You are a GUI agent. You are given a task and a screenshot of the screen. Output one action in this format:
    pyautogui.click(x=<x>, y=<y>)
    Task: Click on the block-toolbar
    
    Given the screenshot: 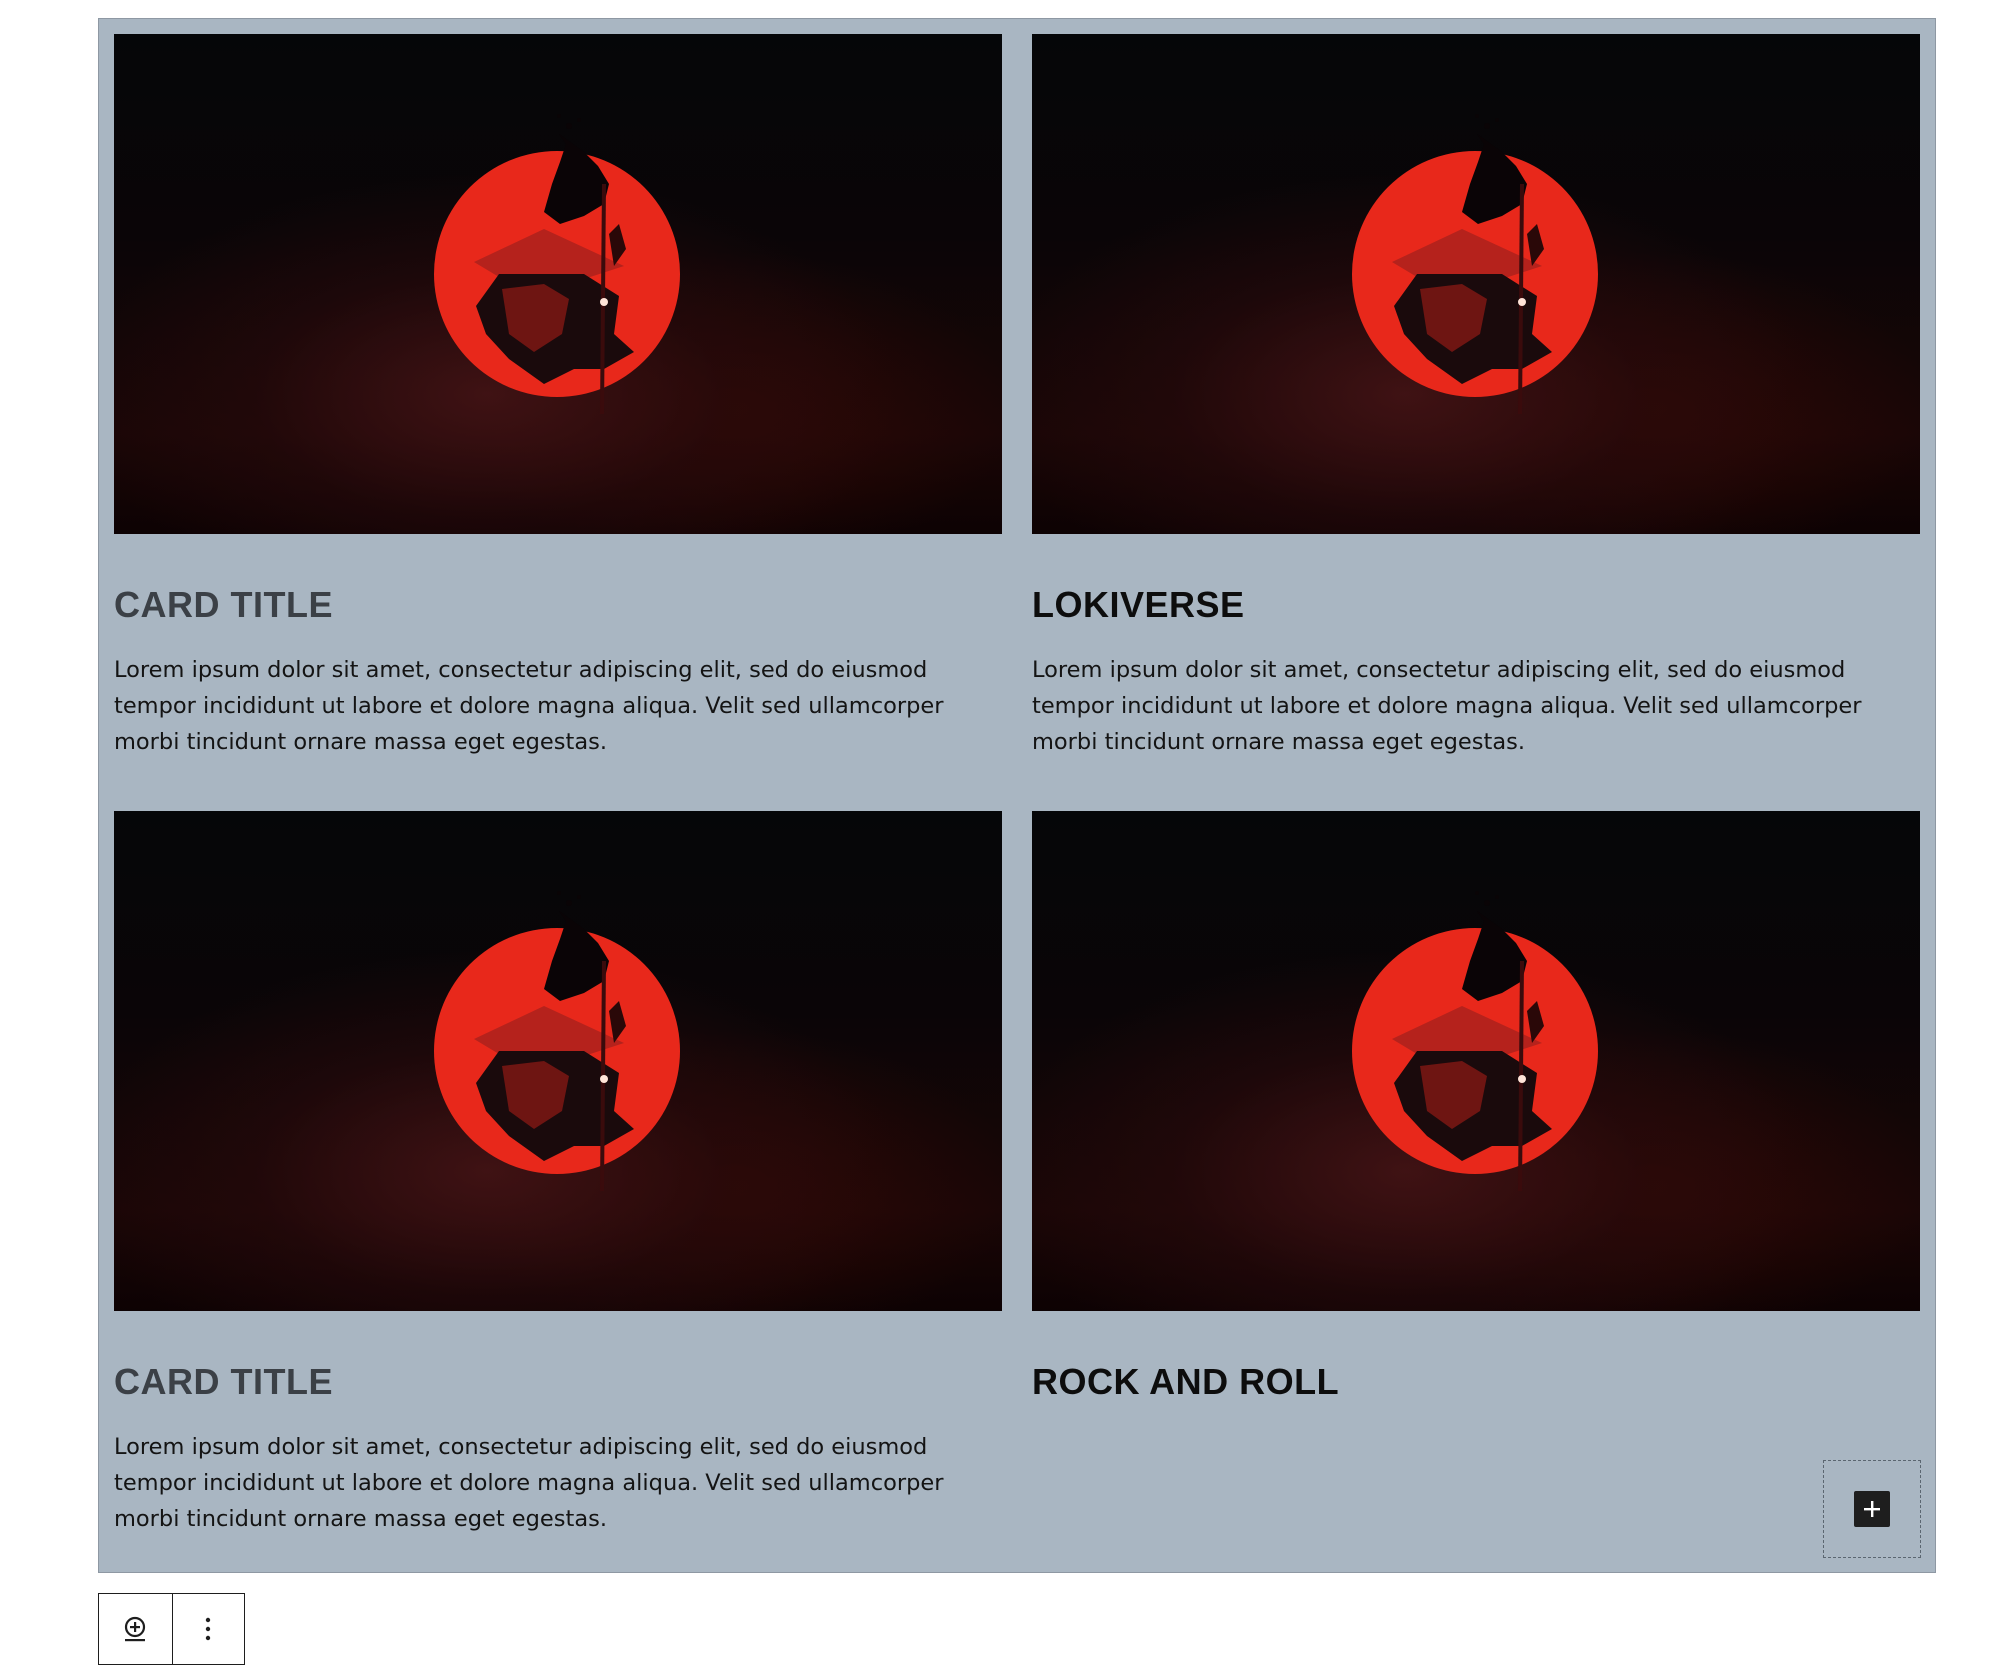 What is the action you would take?
    pyautogui.click(x=171, y=1629)
    